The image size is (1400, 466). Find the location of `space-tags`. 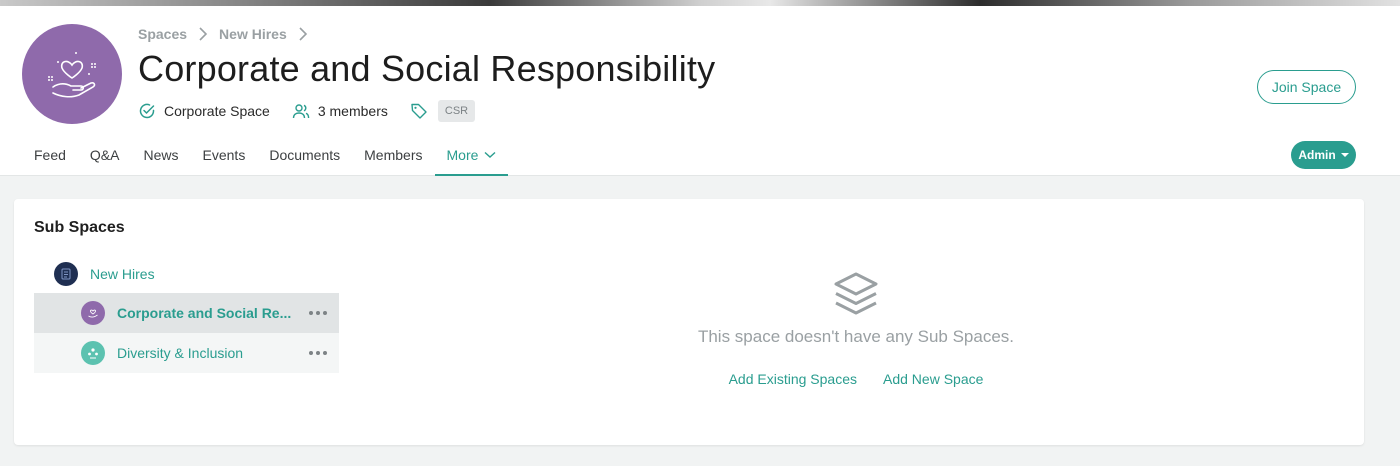

space-tags is located at coordinates (419, 111).